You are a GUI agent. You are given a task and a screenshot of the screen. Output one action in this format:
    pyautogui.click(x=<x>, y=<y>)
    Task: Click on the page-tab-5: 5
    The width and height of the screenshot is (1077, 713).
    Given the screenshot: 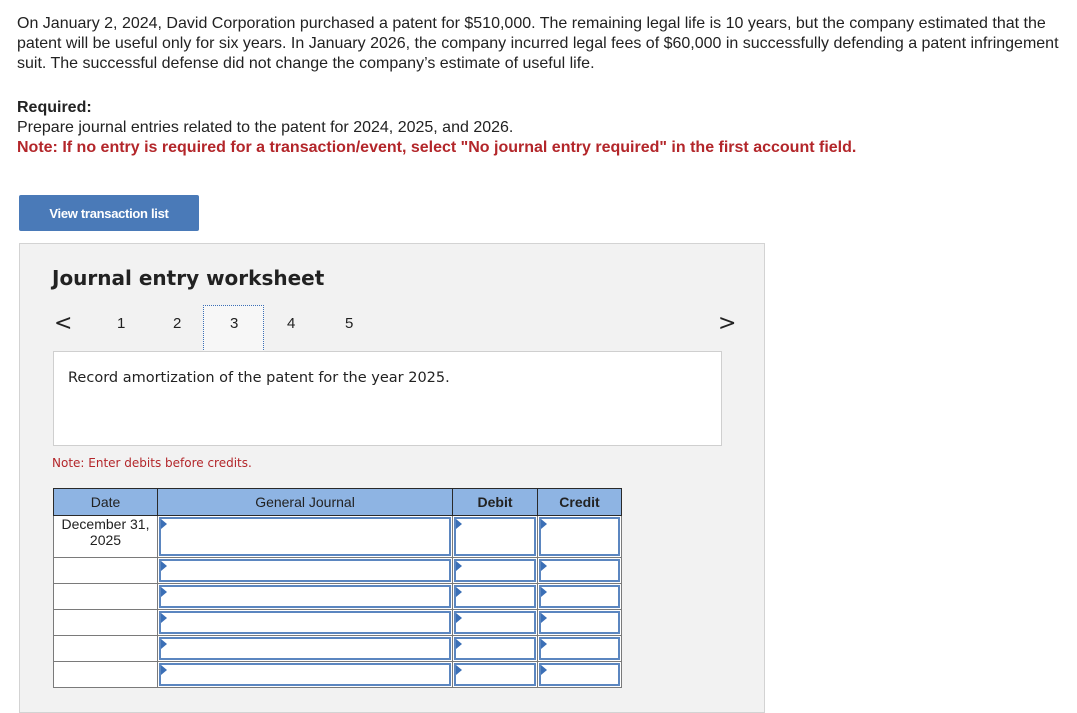 What is the action you would take?
    pyautogui.click(x=349, y=323)
    